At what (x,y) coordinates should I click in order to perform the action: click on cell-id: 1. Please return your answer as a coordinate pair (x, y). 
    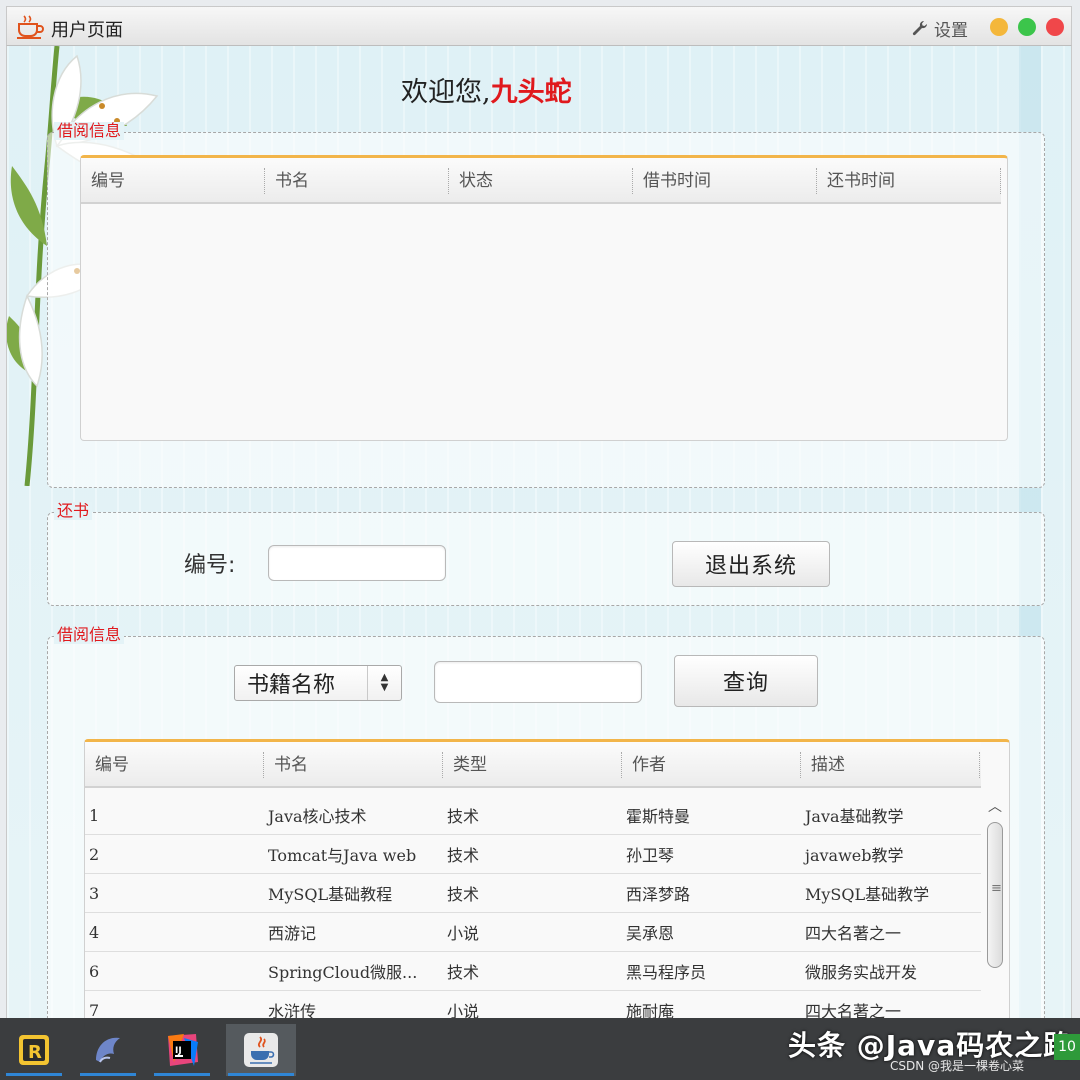
    Looking at the image, I should click on (94, 815).